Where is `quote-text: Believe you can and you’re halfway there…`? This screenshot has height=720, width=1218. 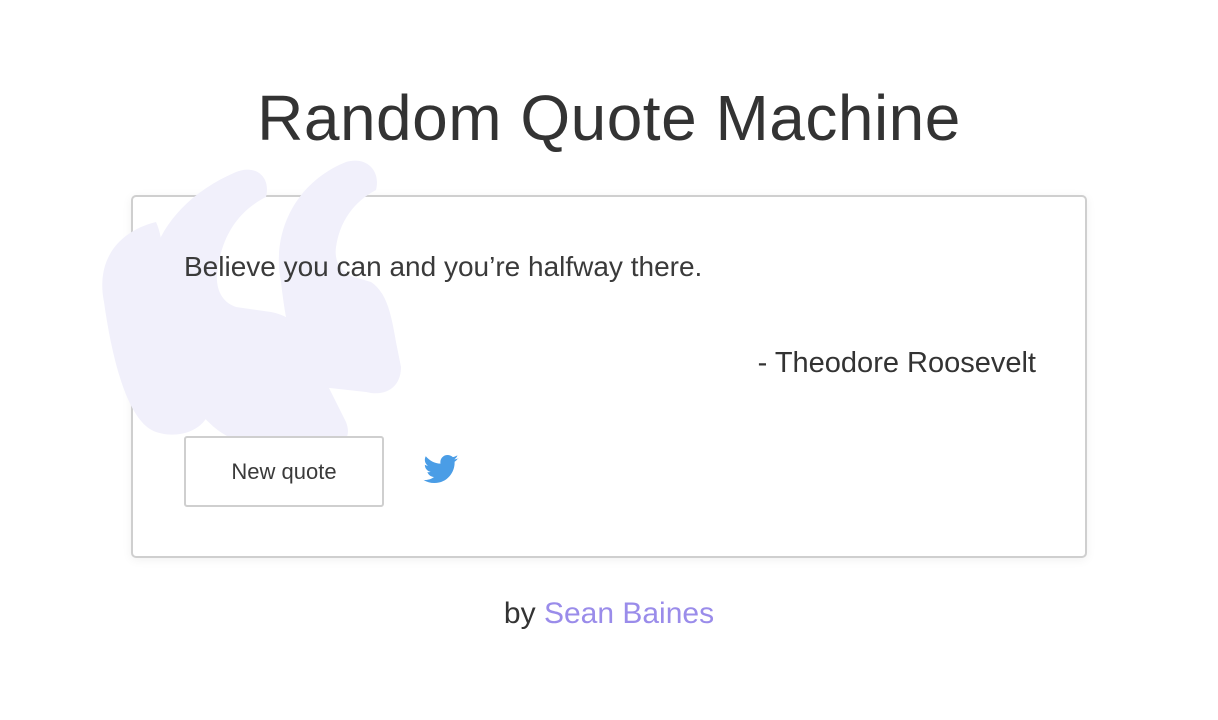 quote-text: Believe you can and you’re halfway there… is located at coordinates (443, 266).